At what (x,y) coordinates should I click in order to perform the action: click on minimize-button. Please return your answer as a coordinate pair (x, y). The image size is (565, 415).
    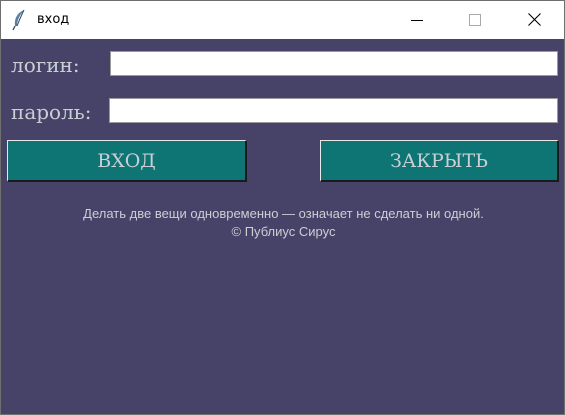
    Looking at the image, I should click on (417, 20).